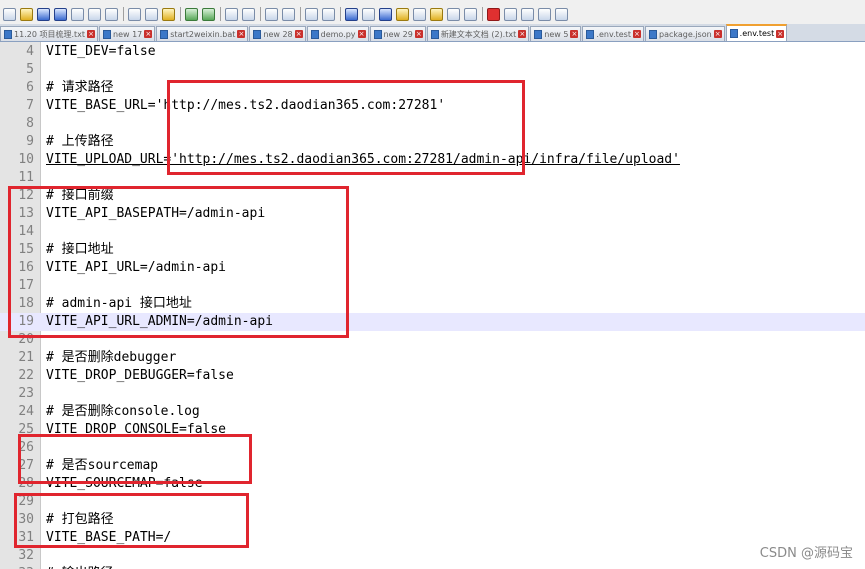  I want to click on cut-icon, so click(134, 14).